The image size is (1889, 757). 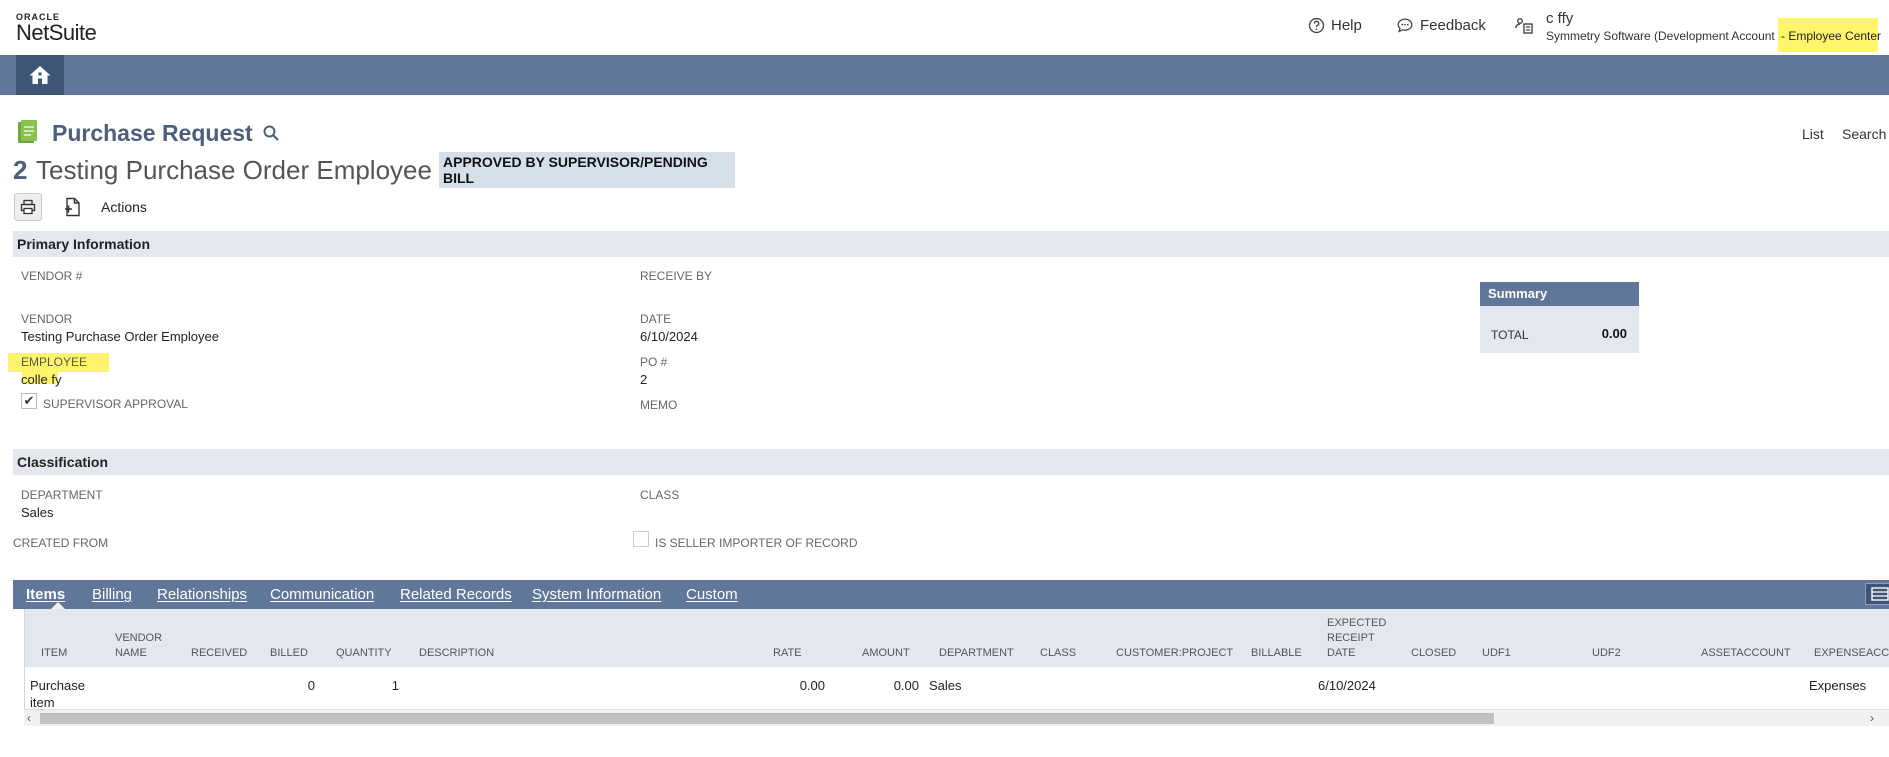 I want to click on help-label: Help, so click(x=1346, y=25).